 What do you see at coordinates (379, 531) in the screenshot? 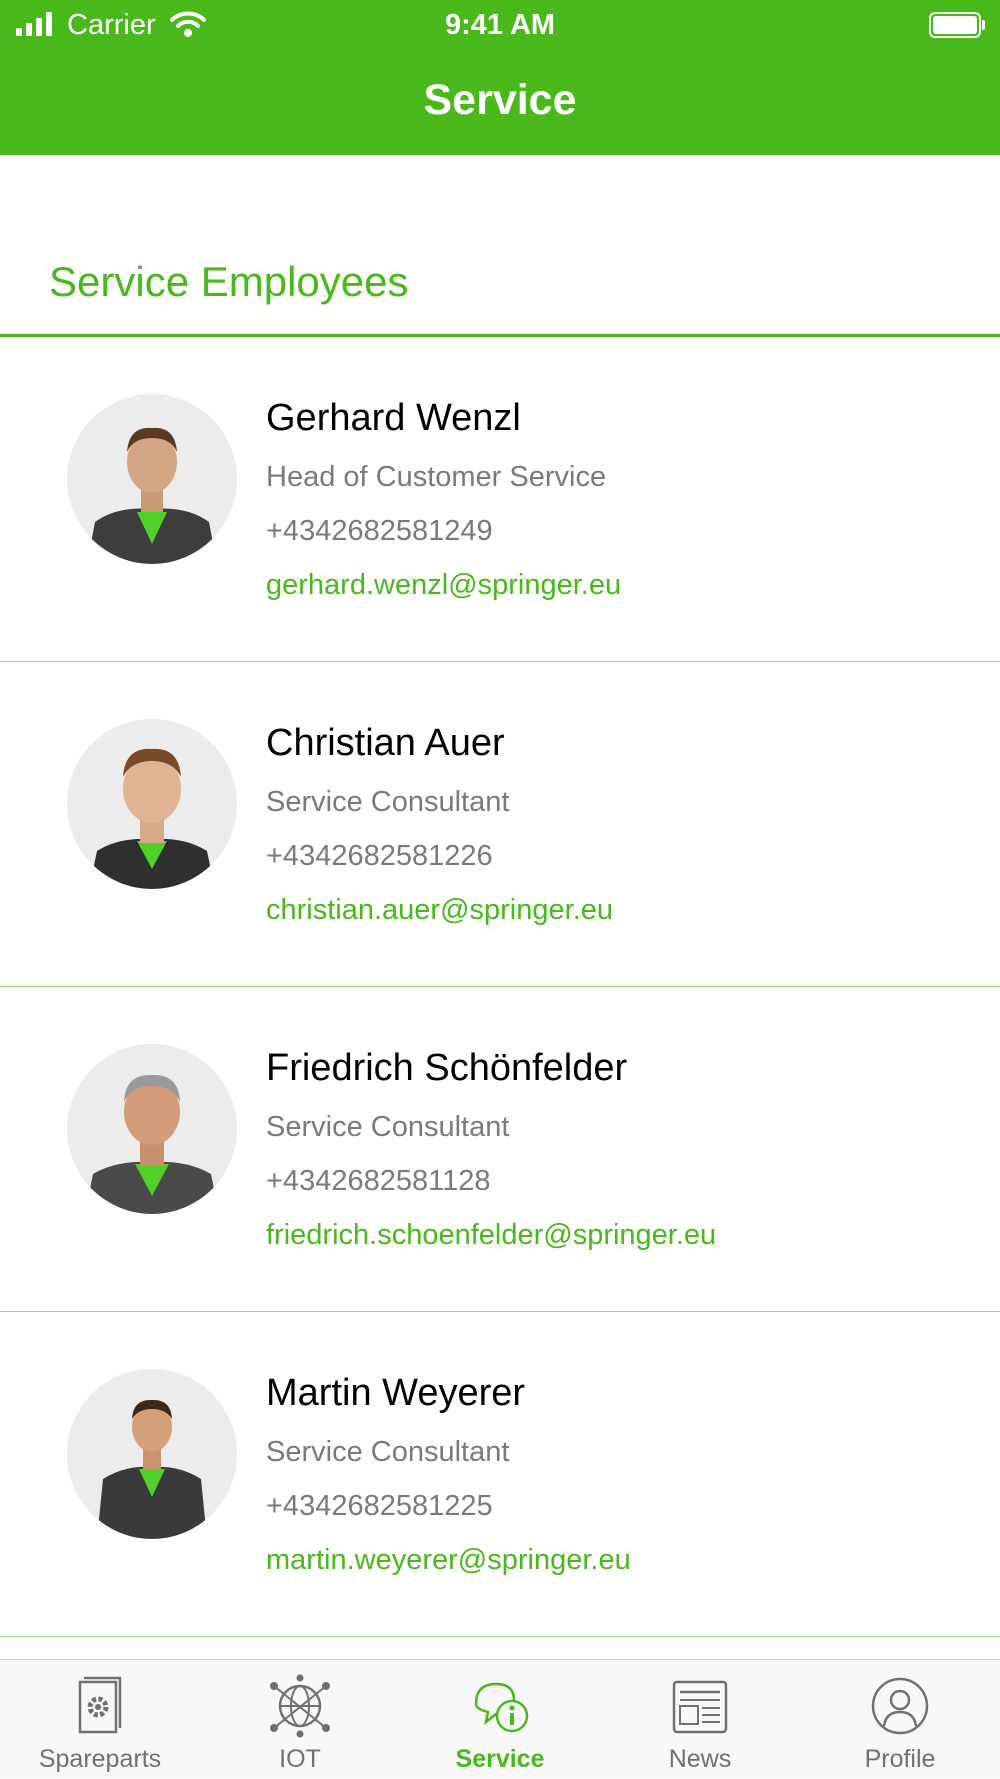
I see `employee-phone: +4342682581249` at bounding box center [379, 531].